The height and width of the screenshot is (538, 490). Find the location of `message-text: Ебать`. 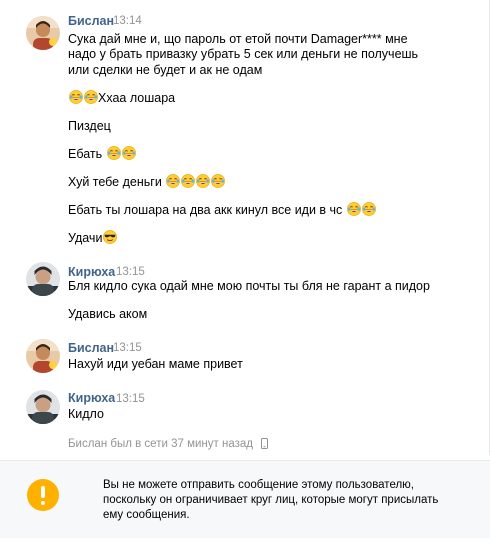

message-text: Ебать is located at coordinates (85, 154).